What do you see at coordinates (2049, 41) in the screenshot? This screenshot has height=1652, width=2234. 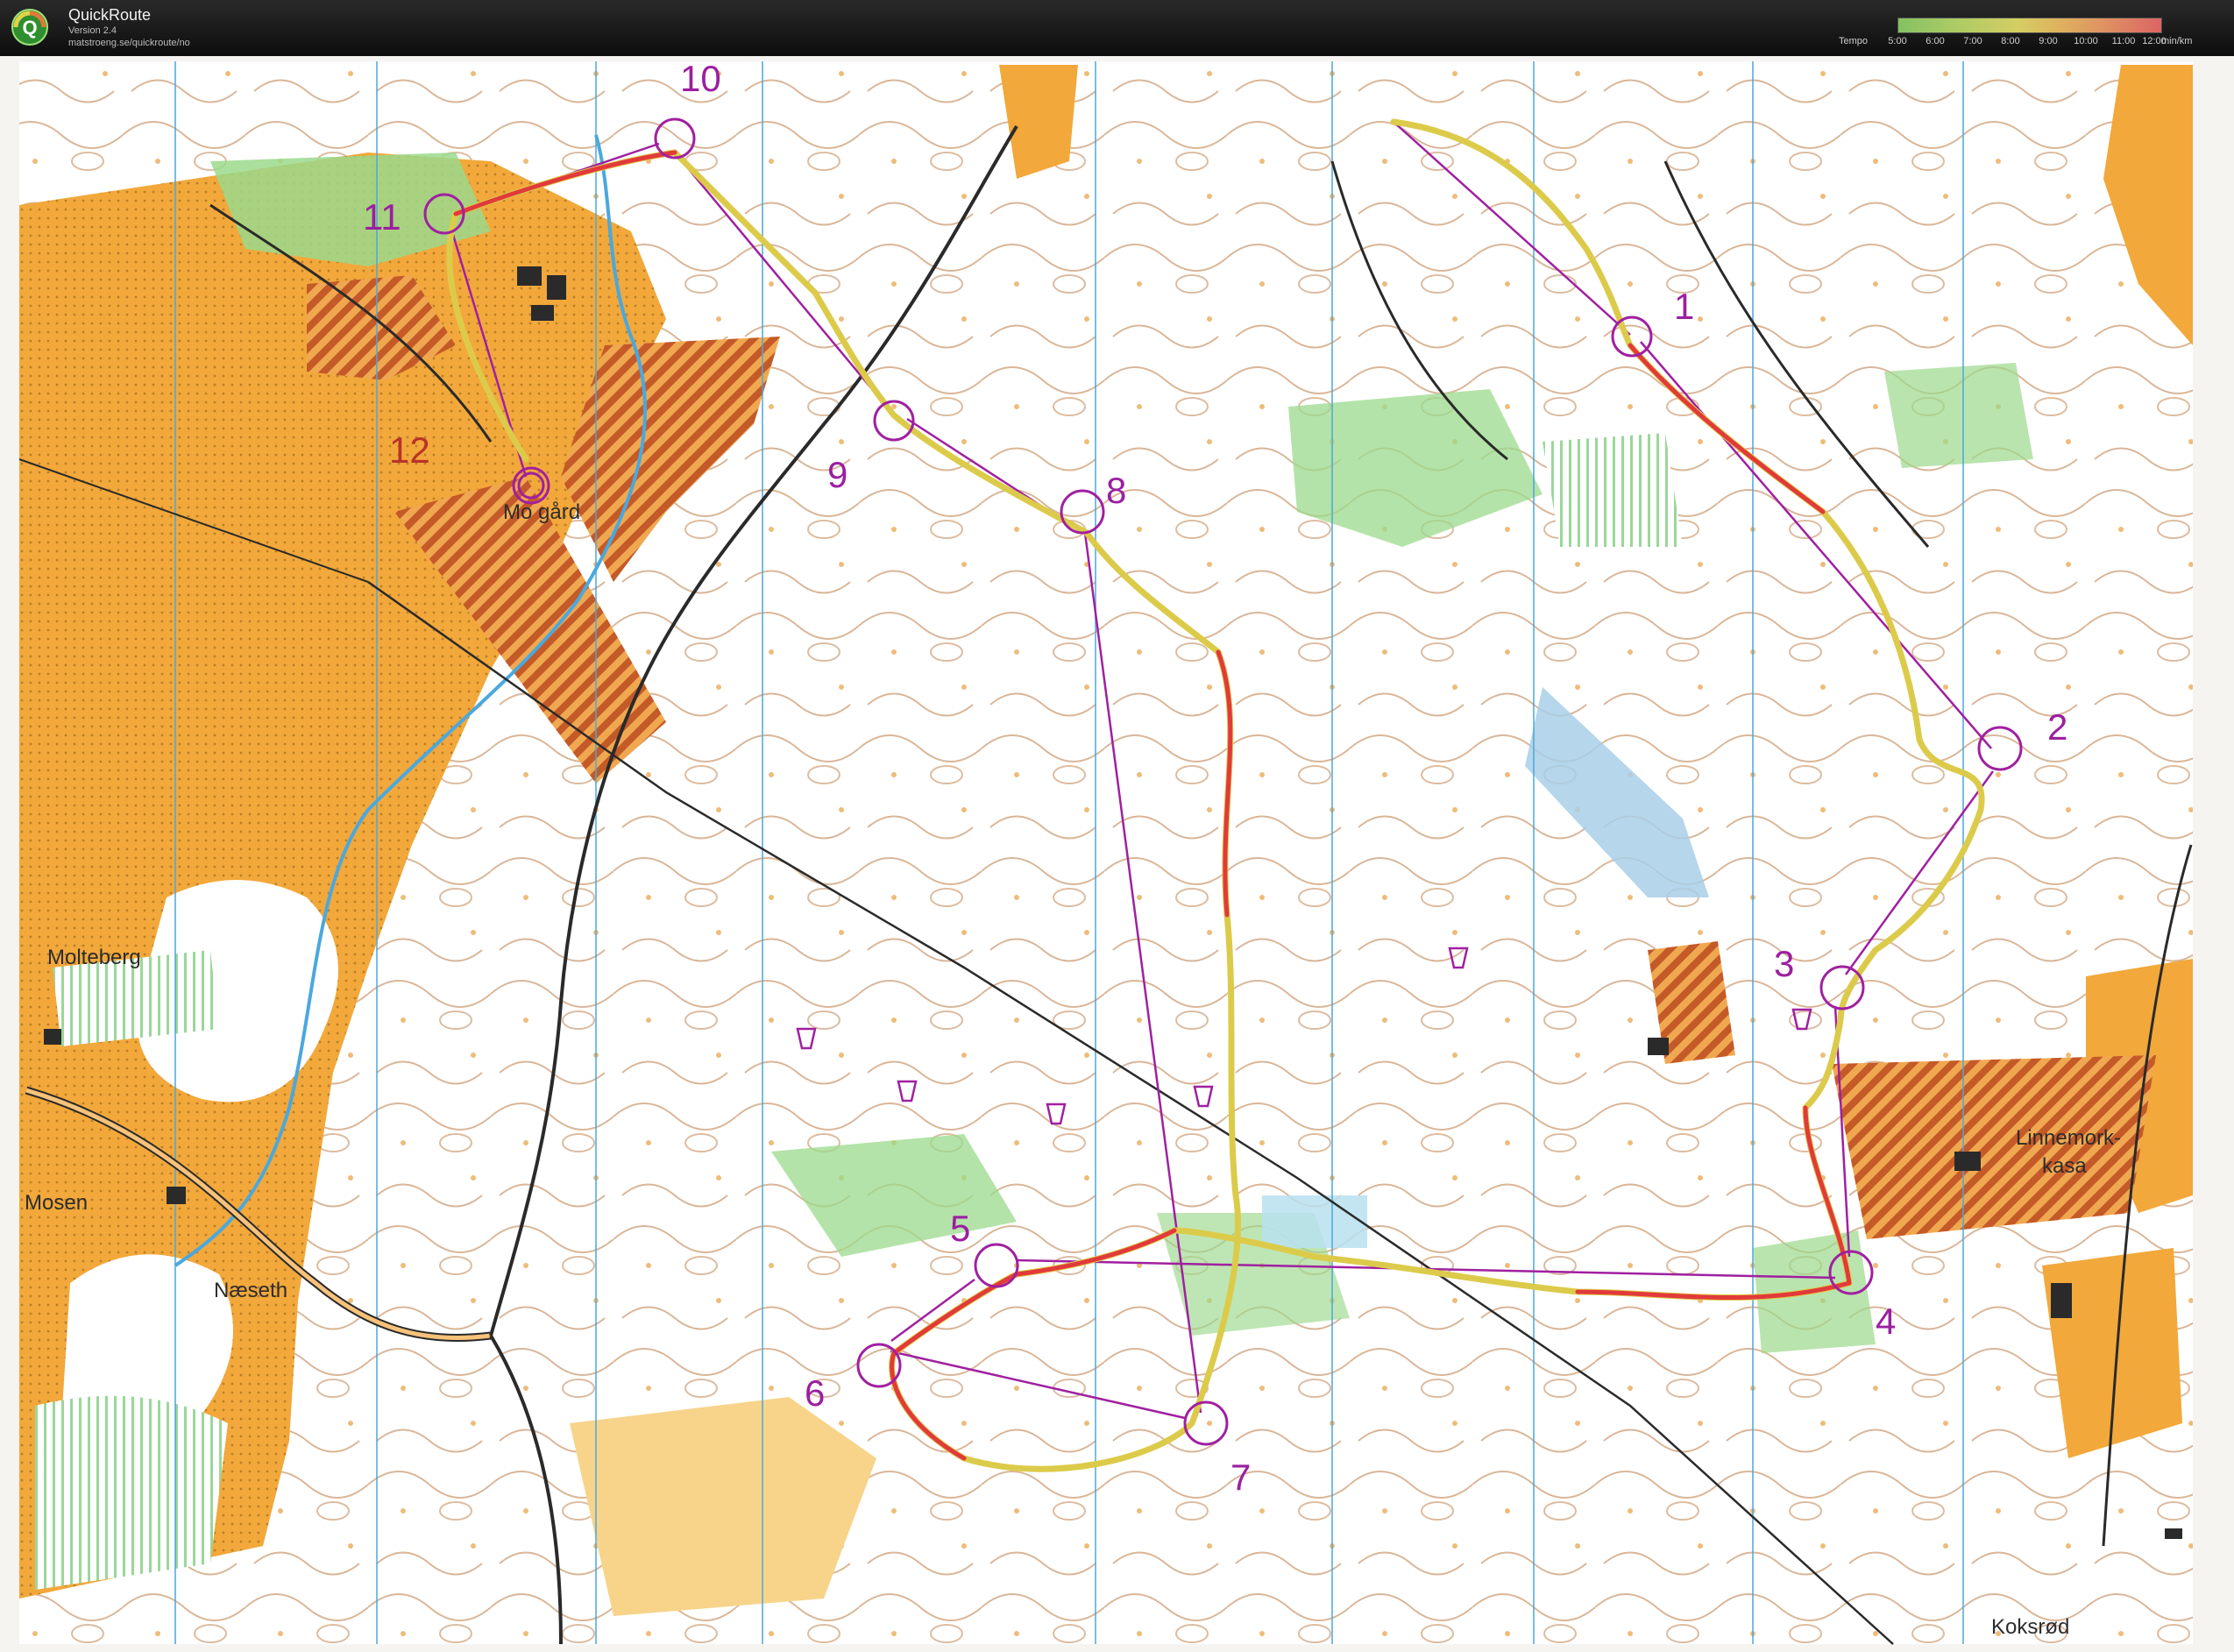 I see `tempo-tick: 9:00` at bounding box center [2049, 41].